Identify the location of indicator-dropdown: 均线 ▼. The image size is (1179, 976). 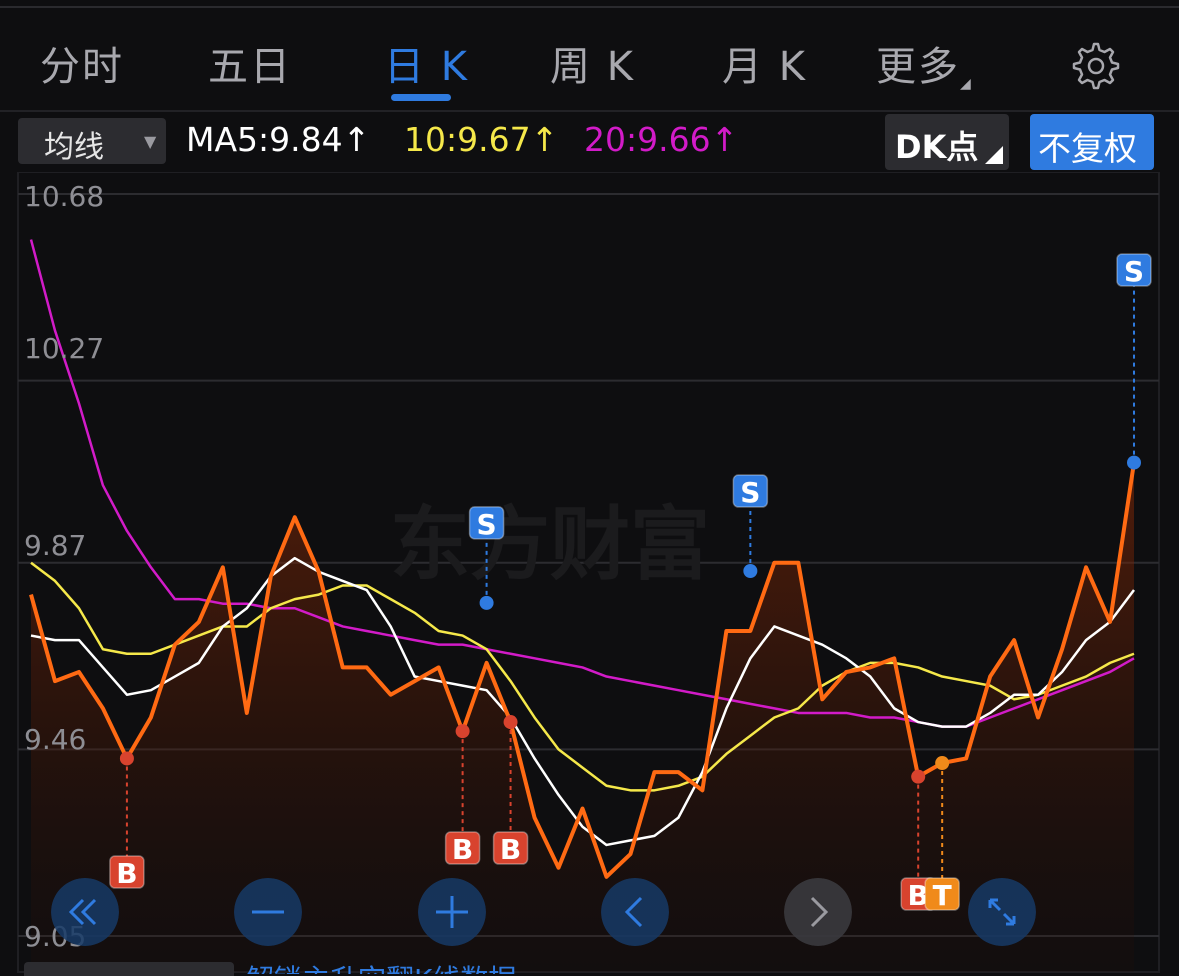
(92, 141).